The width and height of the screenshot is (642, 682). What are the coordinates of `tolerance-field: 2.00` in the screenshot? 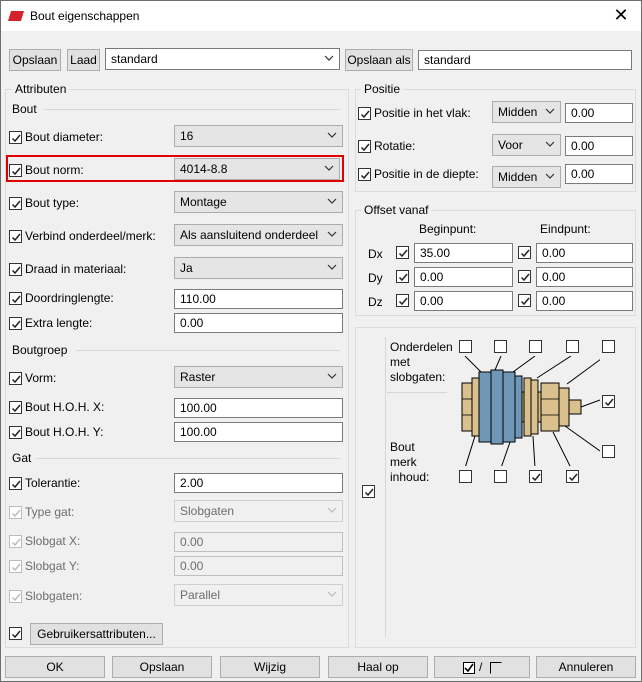 It's located at (258, 483).